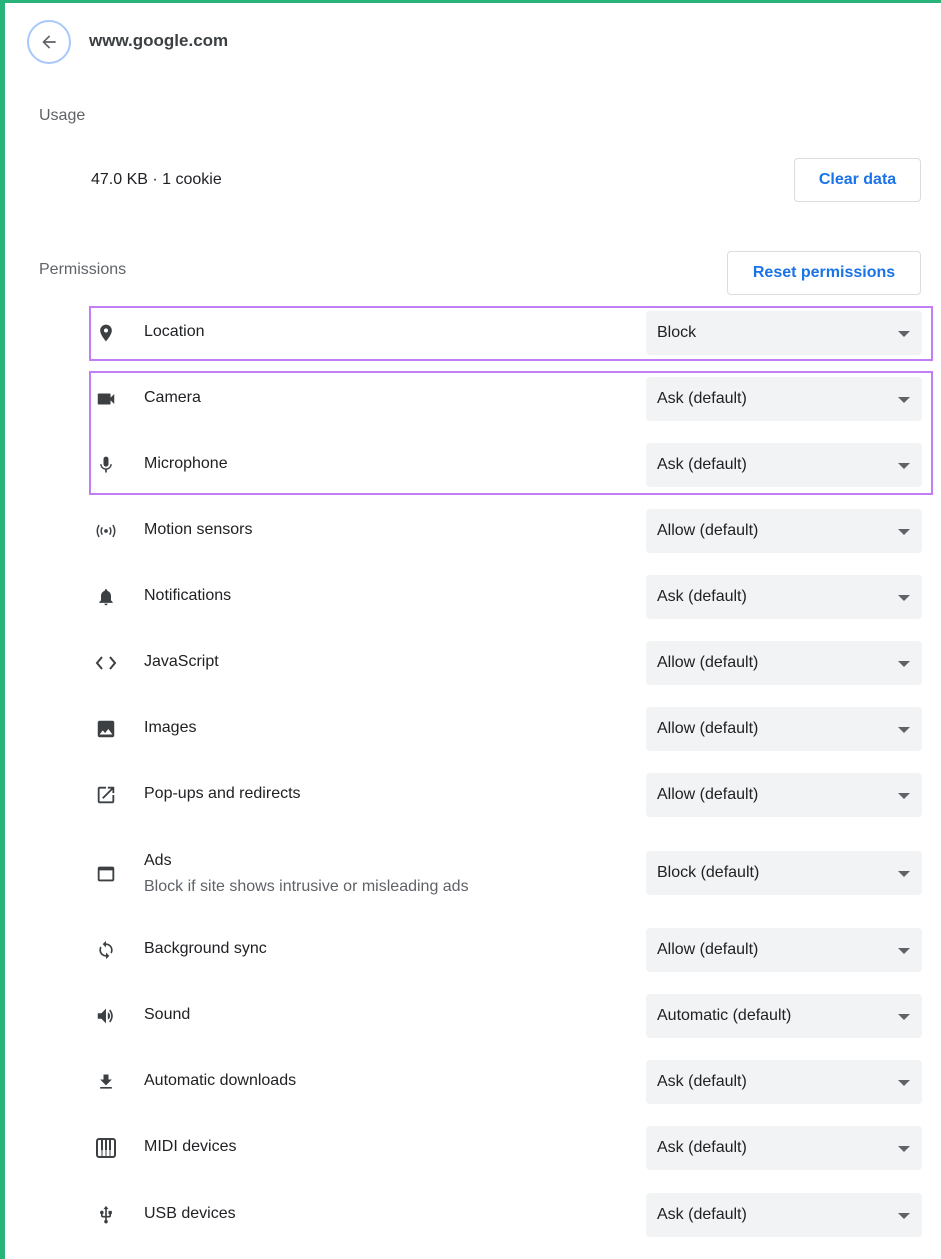 This screenshot has height=1259, width=941. Describe the element at coordinates (158, 860) in the screenshot. I see `permission-label: Ads` at that location.